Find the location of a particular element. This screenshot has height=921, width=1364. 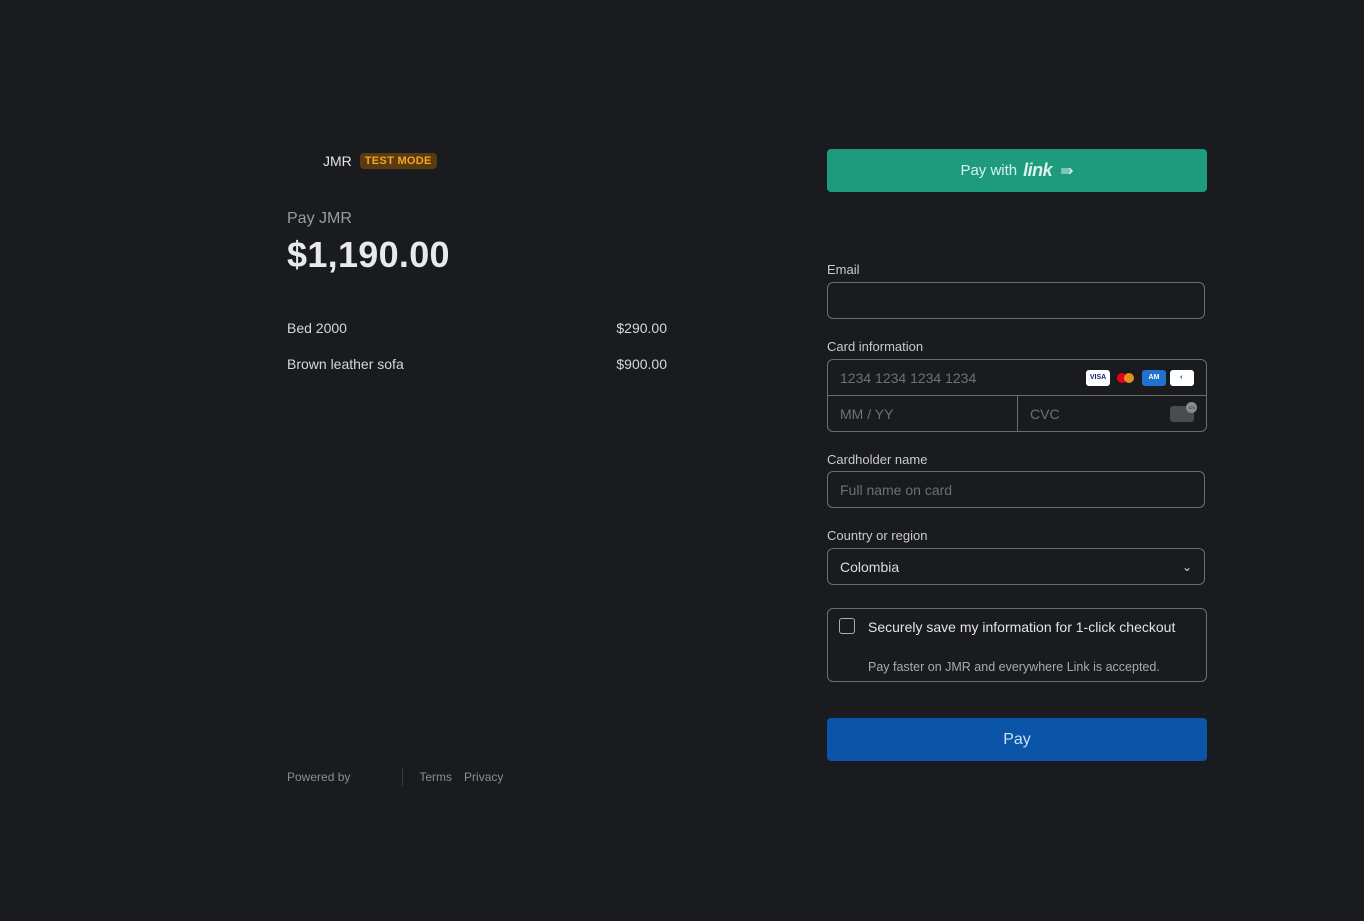

pay-button-label: Pay is located at coordinates (1017, 739).